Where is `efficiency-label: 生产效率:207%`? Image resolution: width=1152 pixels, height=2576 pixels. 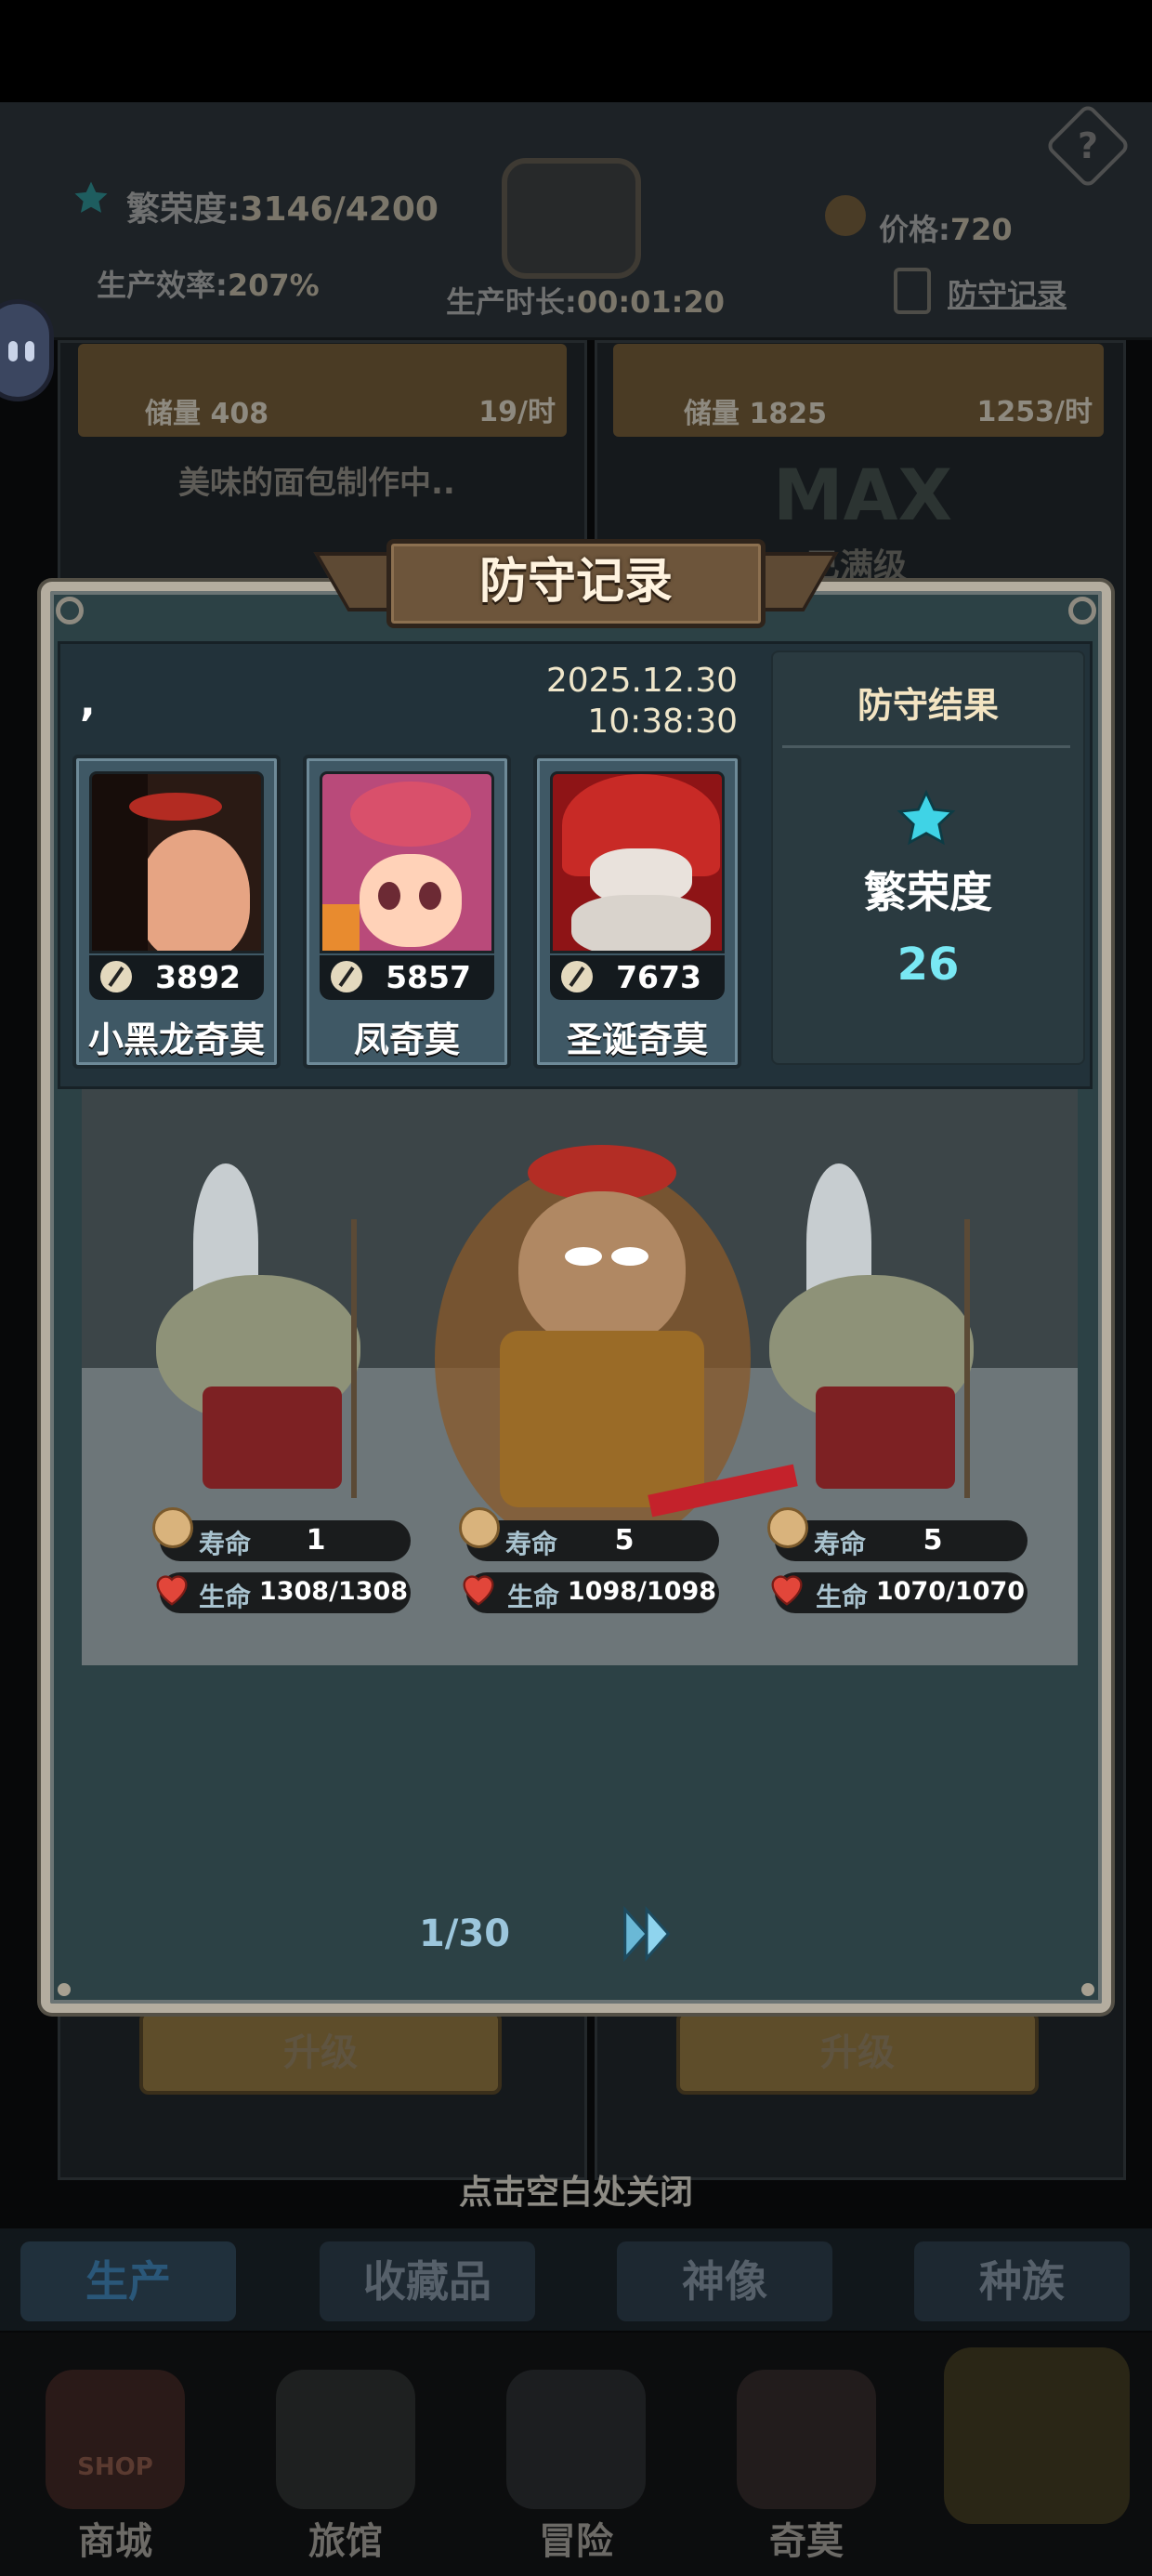 efficiency-label: 生产效率:207% is located at coordinates (208, 285).